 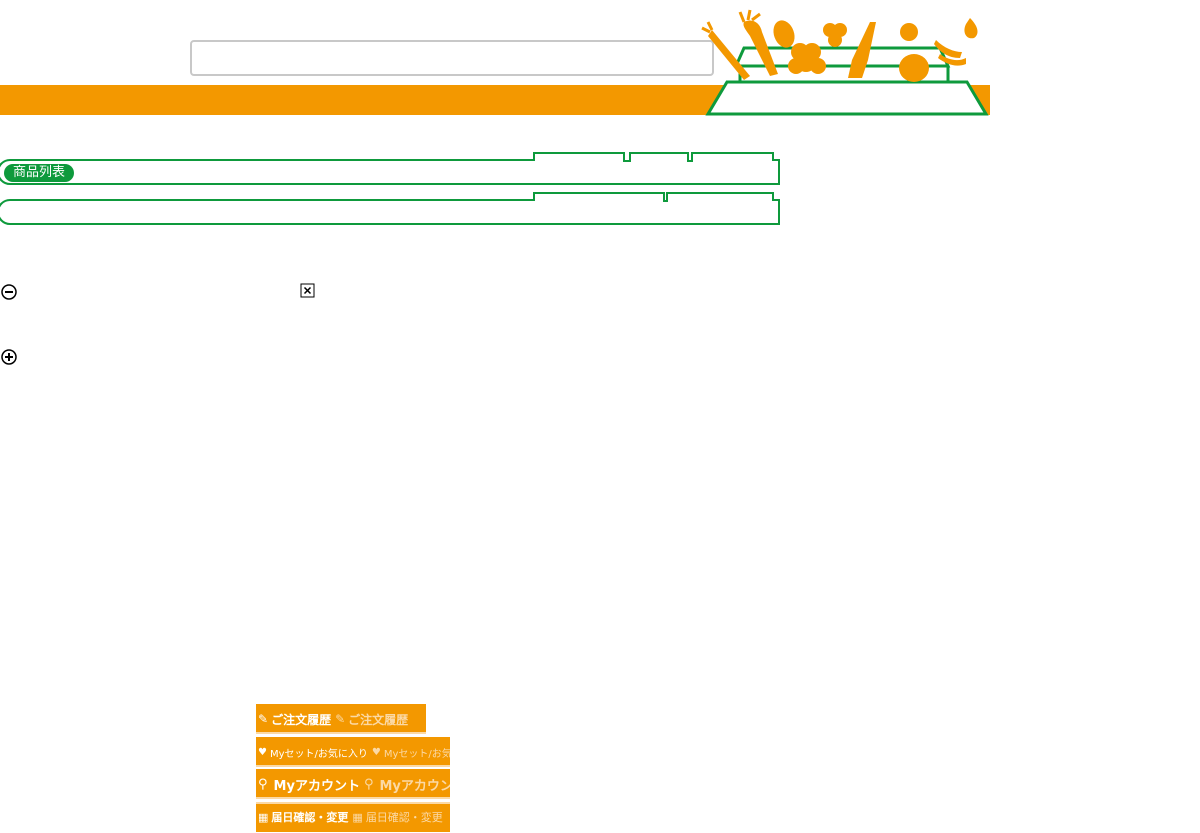 I want to click on myset-normal: ♥ Myセット/お気に入り, so click(x=313, y=753).